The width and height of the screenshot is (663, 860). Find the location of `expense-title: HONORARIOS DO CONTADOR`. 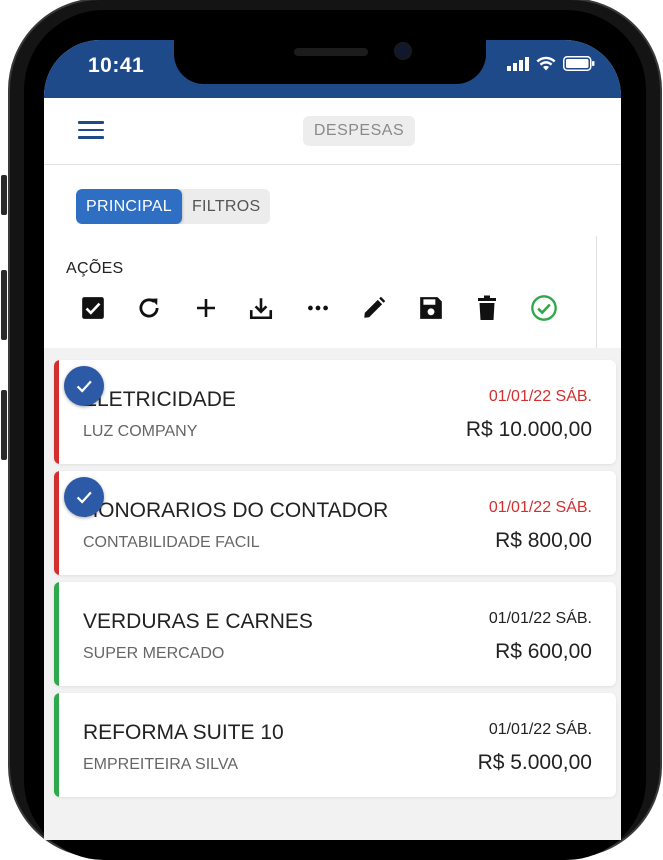

expense-title: HONORARIOS DO CONTADOR is located at coordinates (236, 510).